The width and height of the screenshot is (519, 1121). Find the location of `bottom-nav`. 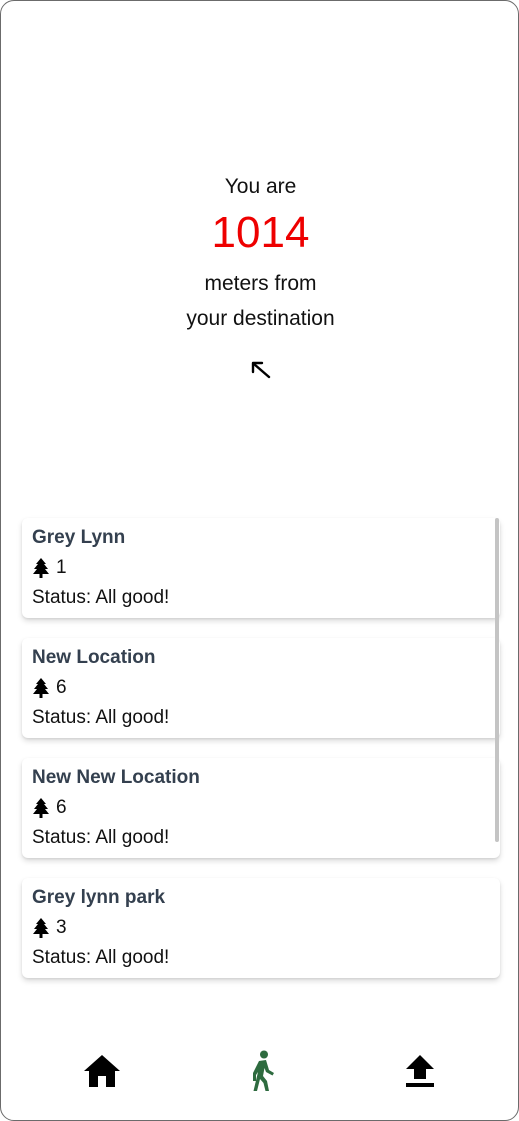

bottom-nav is located at coordinates (259, 1071).